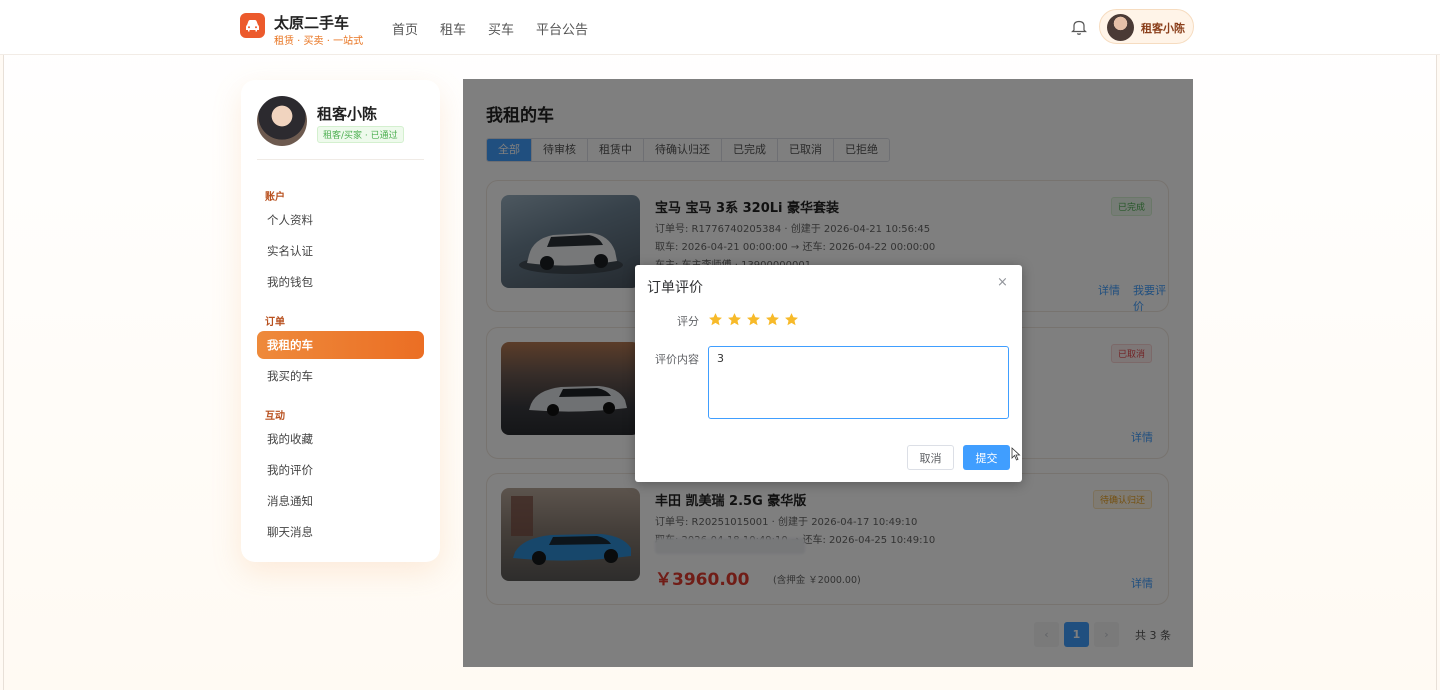  Describe the element at coordinates (275, 416) in the screenshot. I see `section-interact: 互动` at that location.